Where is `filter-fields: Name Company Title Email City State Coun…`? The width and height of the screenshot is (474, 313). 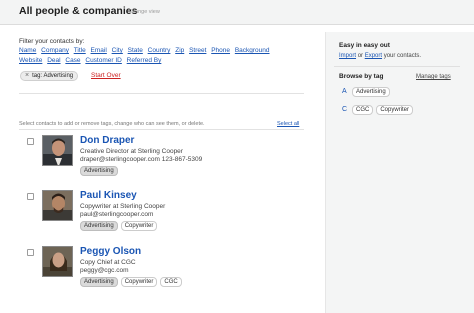 filter-fields: Name Company Title Email City State Coun… is located at coordinates (153, 56).